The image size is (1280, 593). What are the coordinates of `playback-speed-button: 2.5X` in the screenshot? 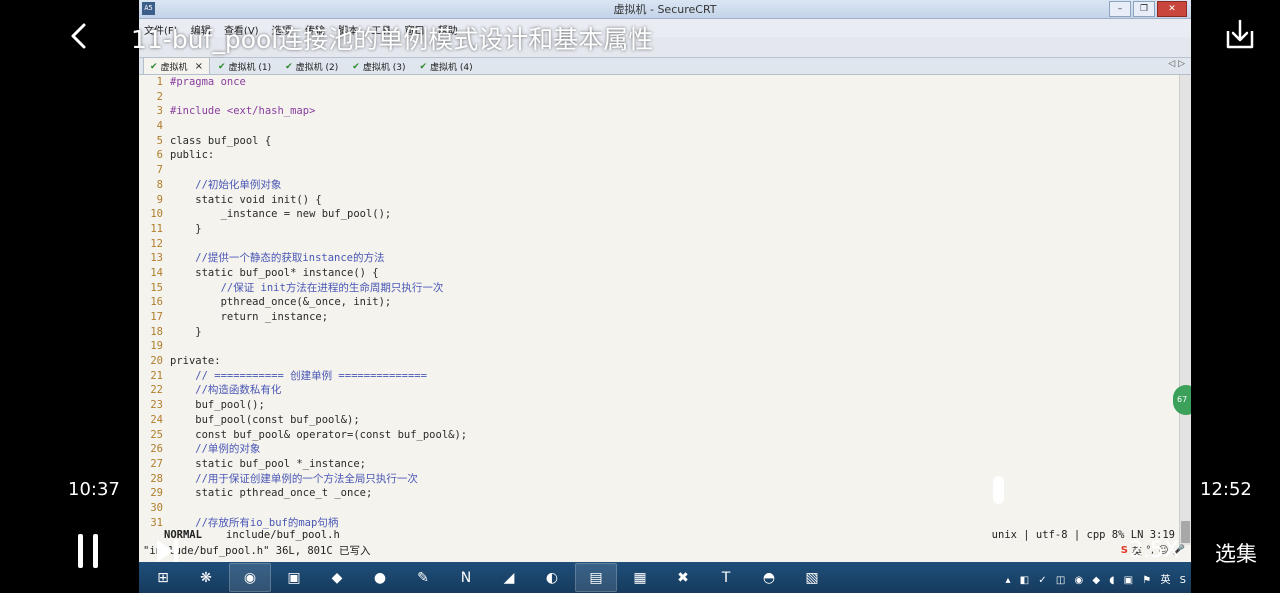 It's located at (1154, 550).